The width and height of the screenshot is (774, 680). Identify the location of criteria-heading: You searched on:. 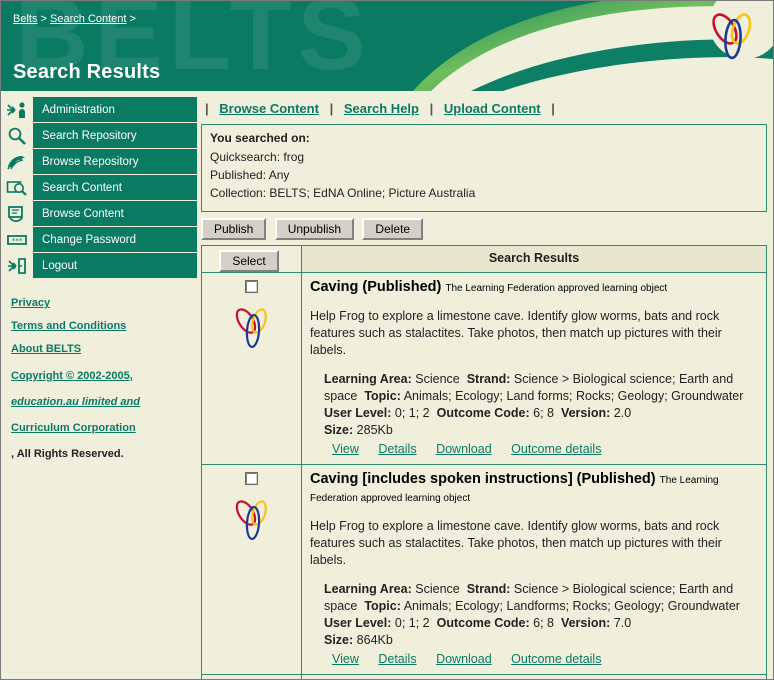
(260, 138).